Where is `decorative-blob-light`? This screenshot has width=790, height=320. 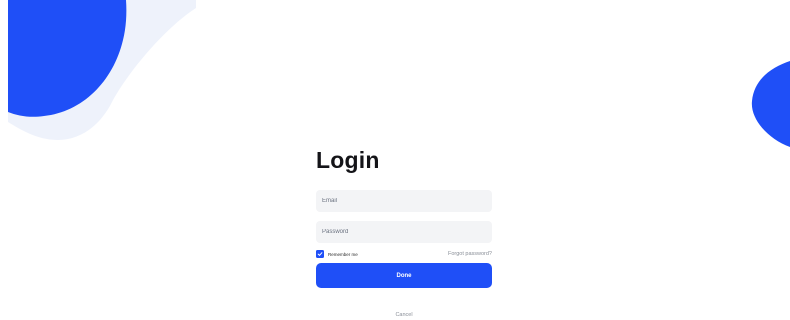 decorative-blob-light is located at coordinates (102, 70).